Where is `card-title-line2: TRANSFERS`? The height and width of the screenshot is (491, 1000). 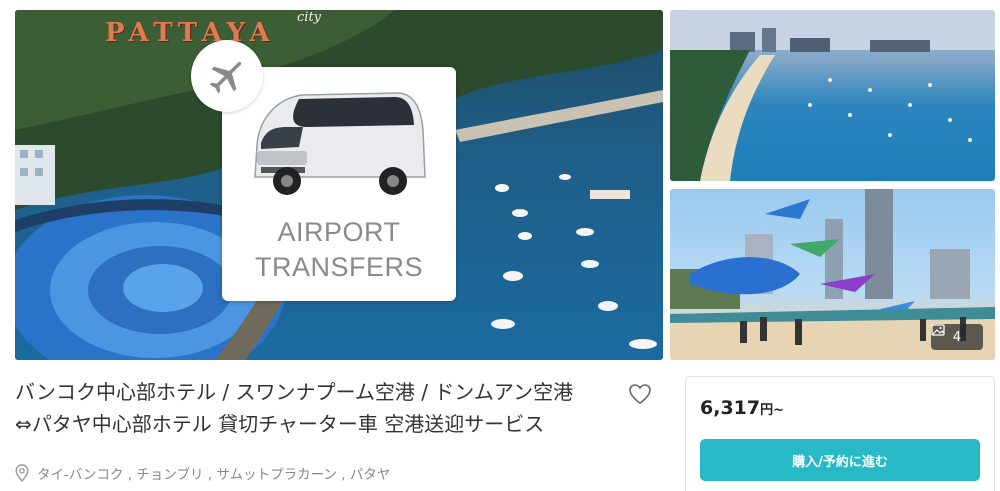
card-title-line2: TRANSFERS is located at coordinates (339, 267).